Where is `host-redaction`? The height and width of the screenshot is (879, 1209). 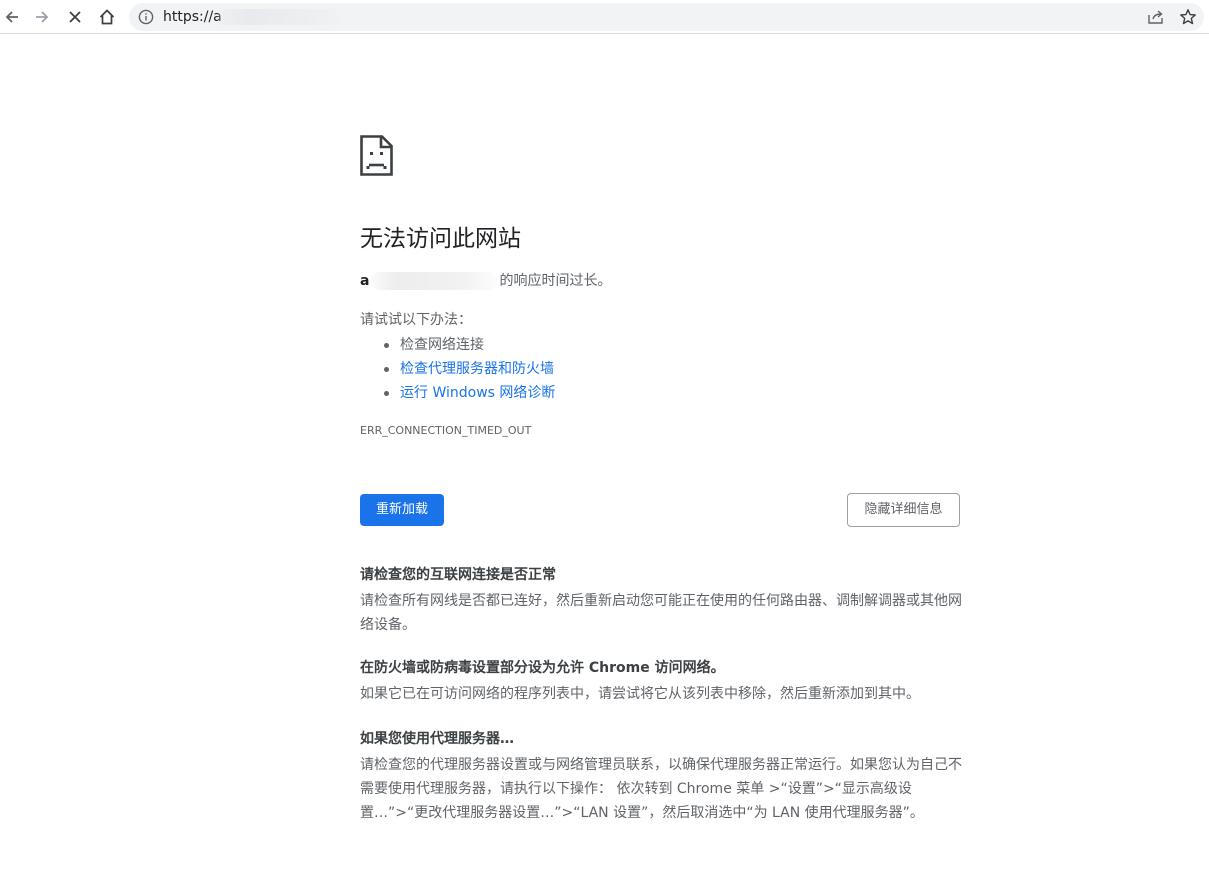 host-redaction is located at coordinates (434, 281).